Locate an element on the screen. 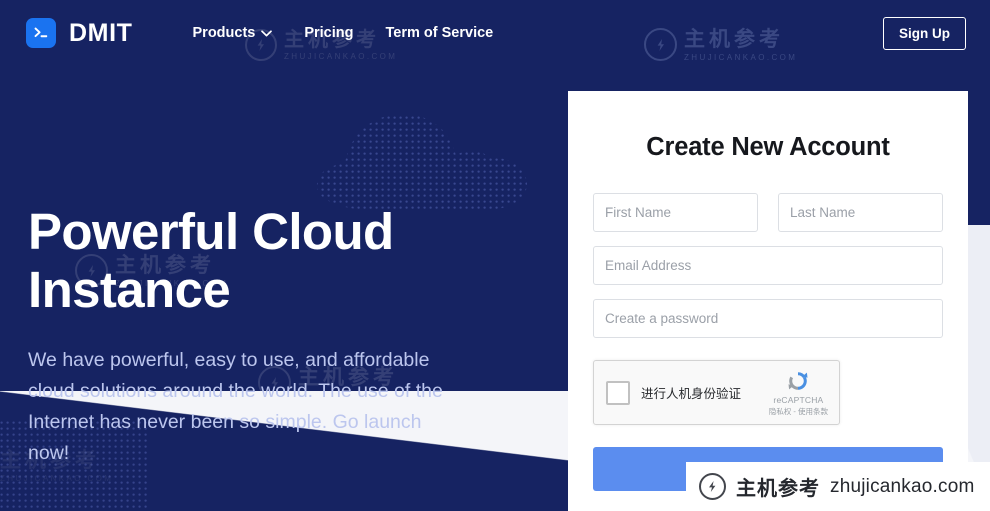 The image size is (990, 511). nav-item-label: Pricing is located at coordinates (329, 33).